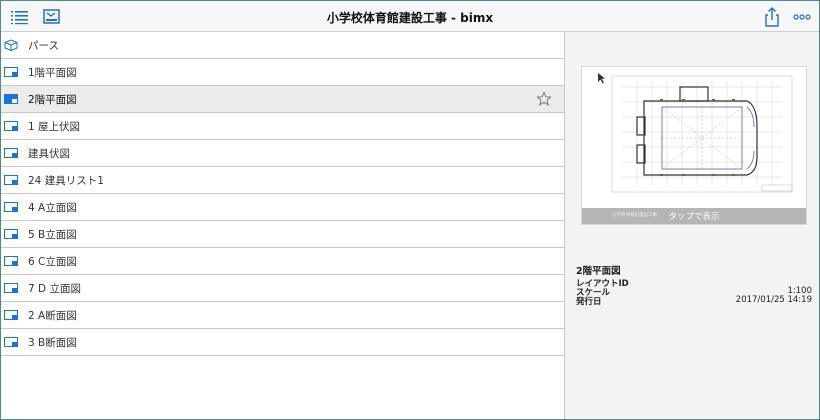 This screenshot has width=820, height=420. I want to click on list-item: 建具伏図, so click(282, 153).